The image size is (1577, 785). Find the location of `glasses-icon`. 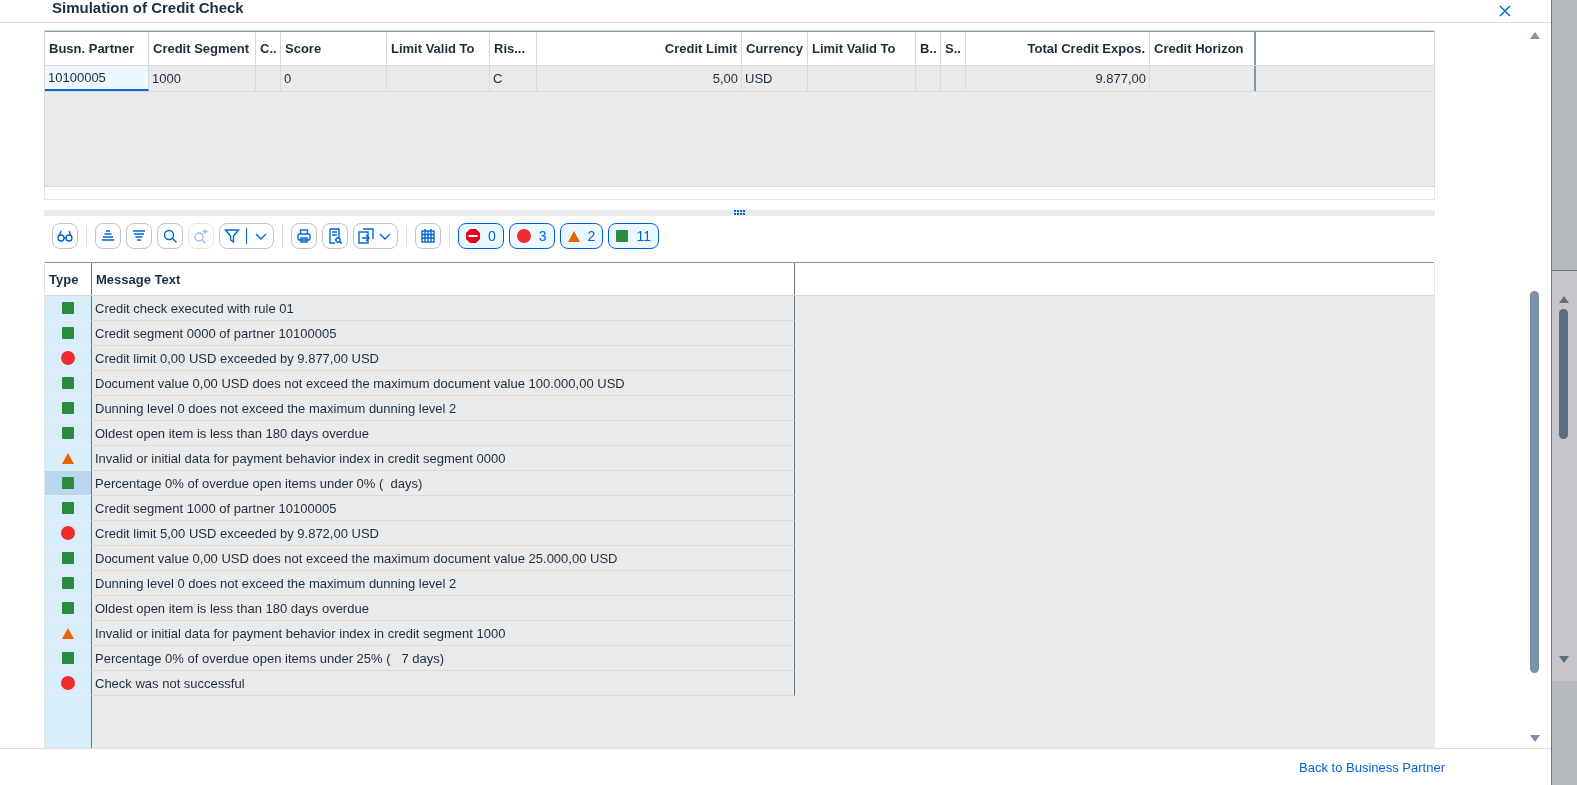

glasses-icon is located at coordinates (65, 236).